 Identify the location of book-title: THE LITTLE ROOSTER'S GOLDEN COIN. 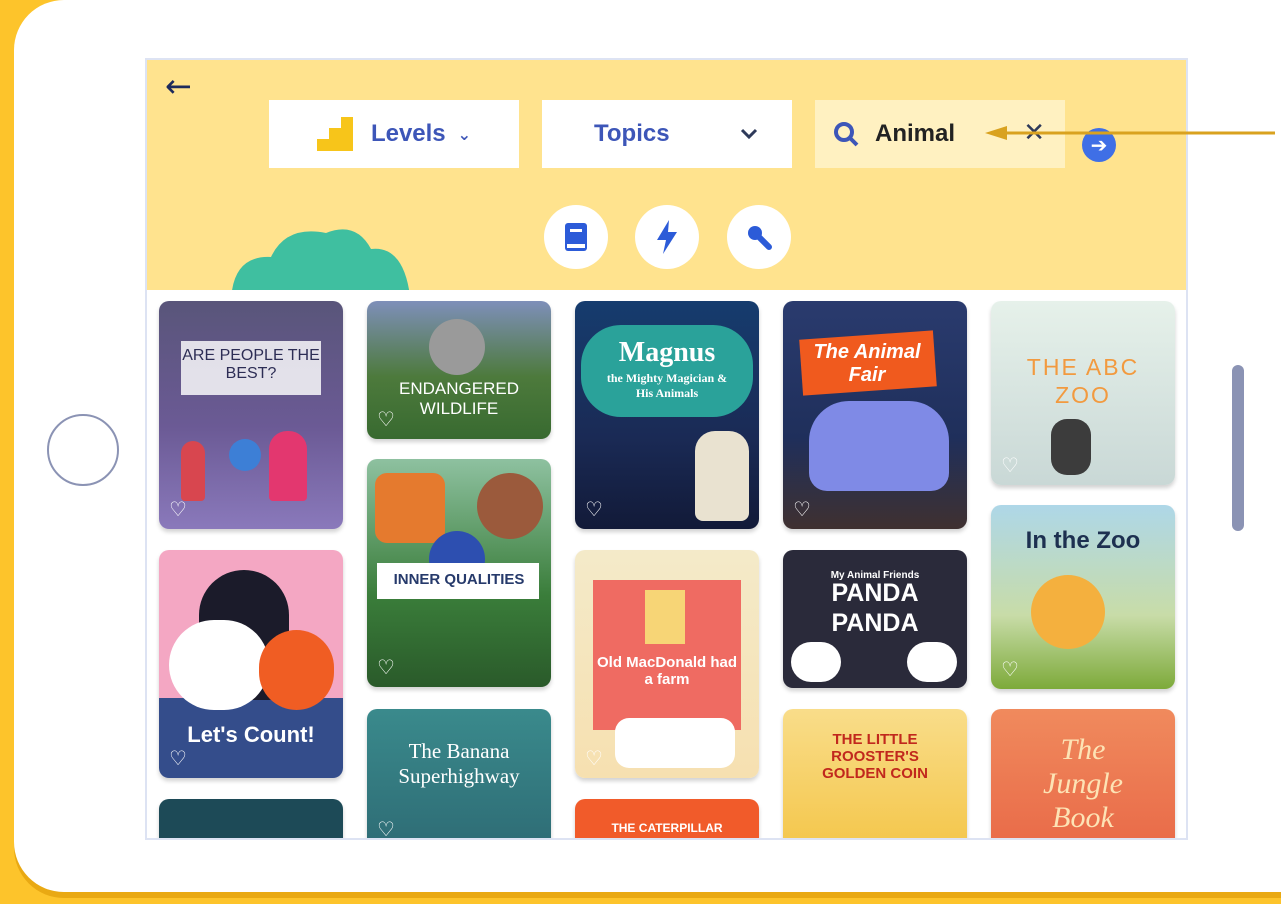
(875, 756).